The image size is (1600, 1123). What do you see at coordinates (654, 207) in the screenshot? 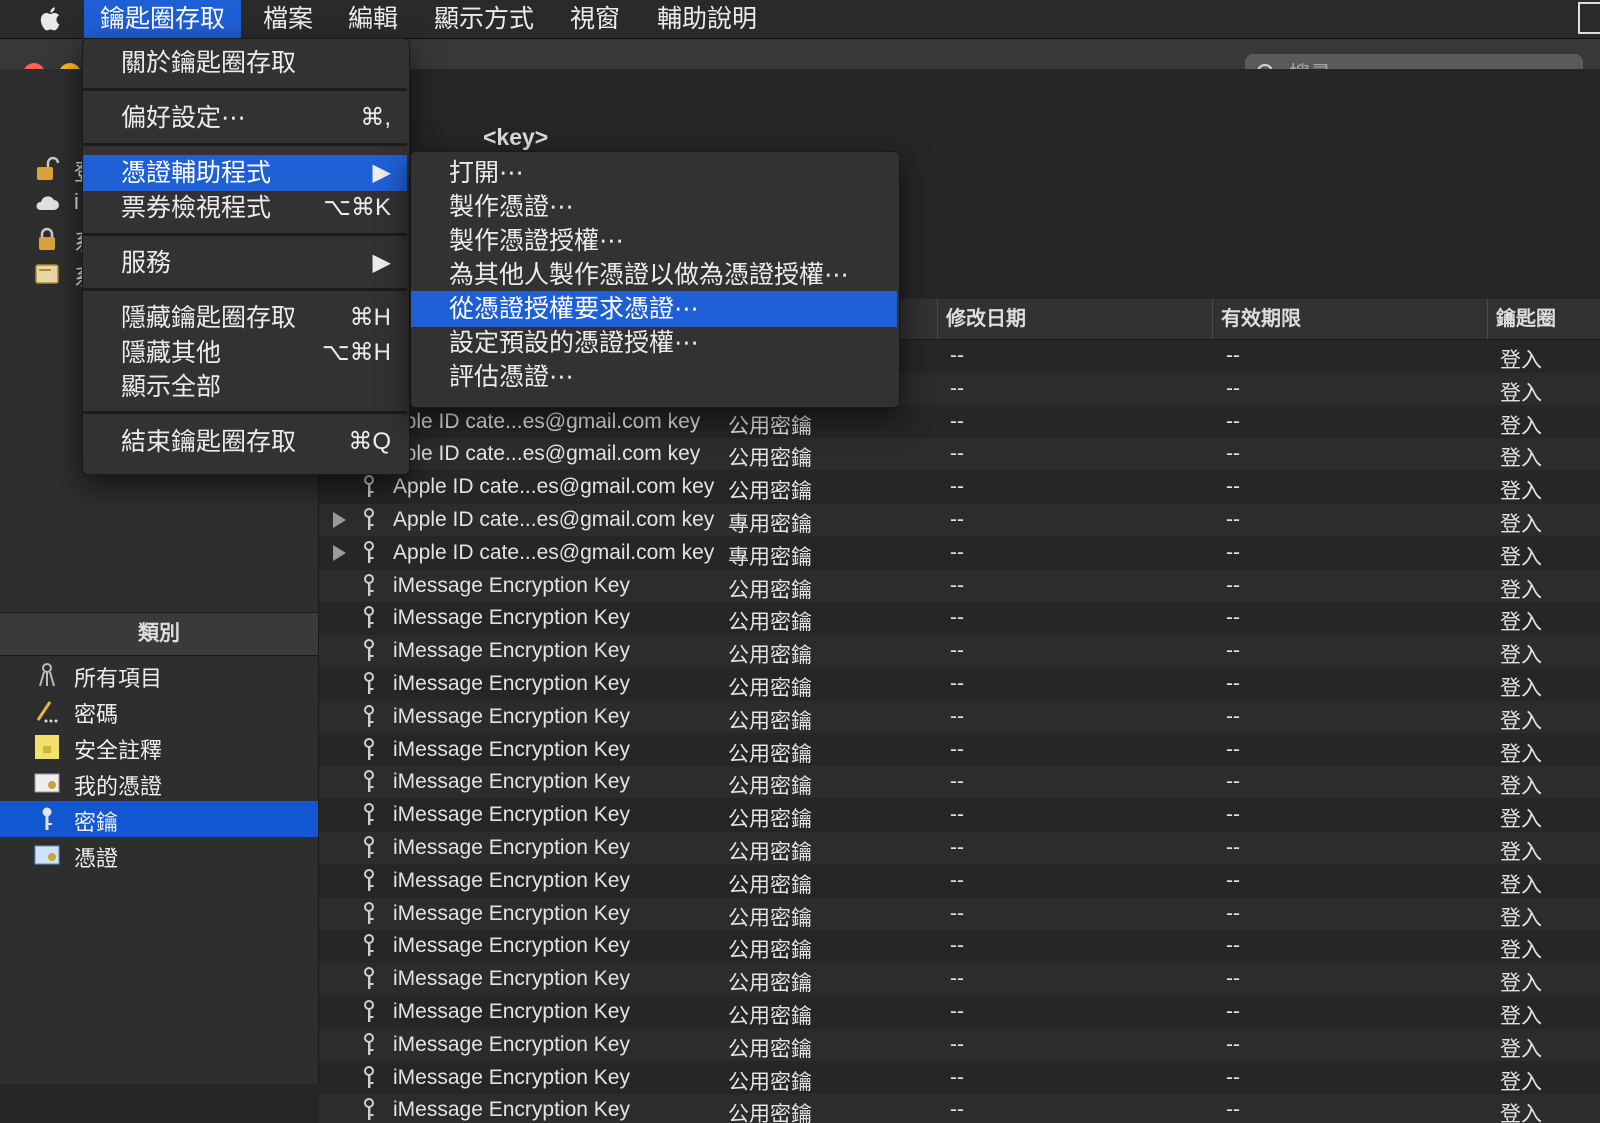
I see `submenu-item-create-certificate: 製作憑證⋯` at bounding box center [654, 207].